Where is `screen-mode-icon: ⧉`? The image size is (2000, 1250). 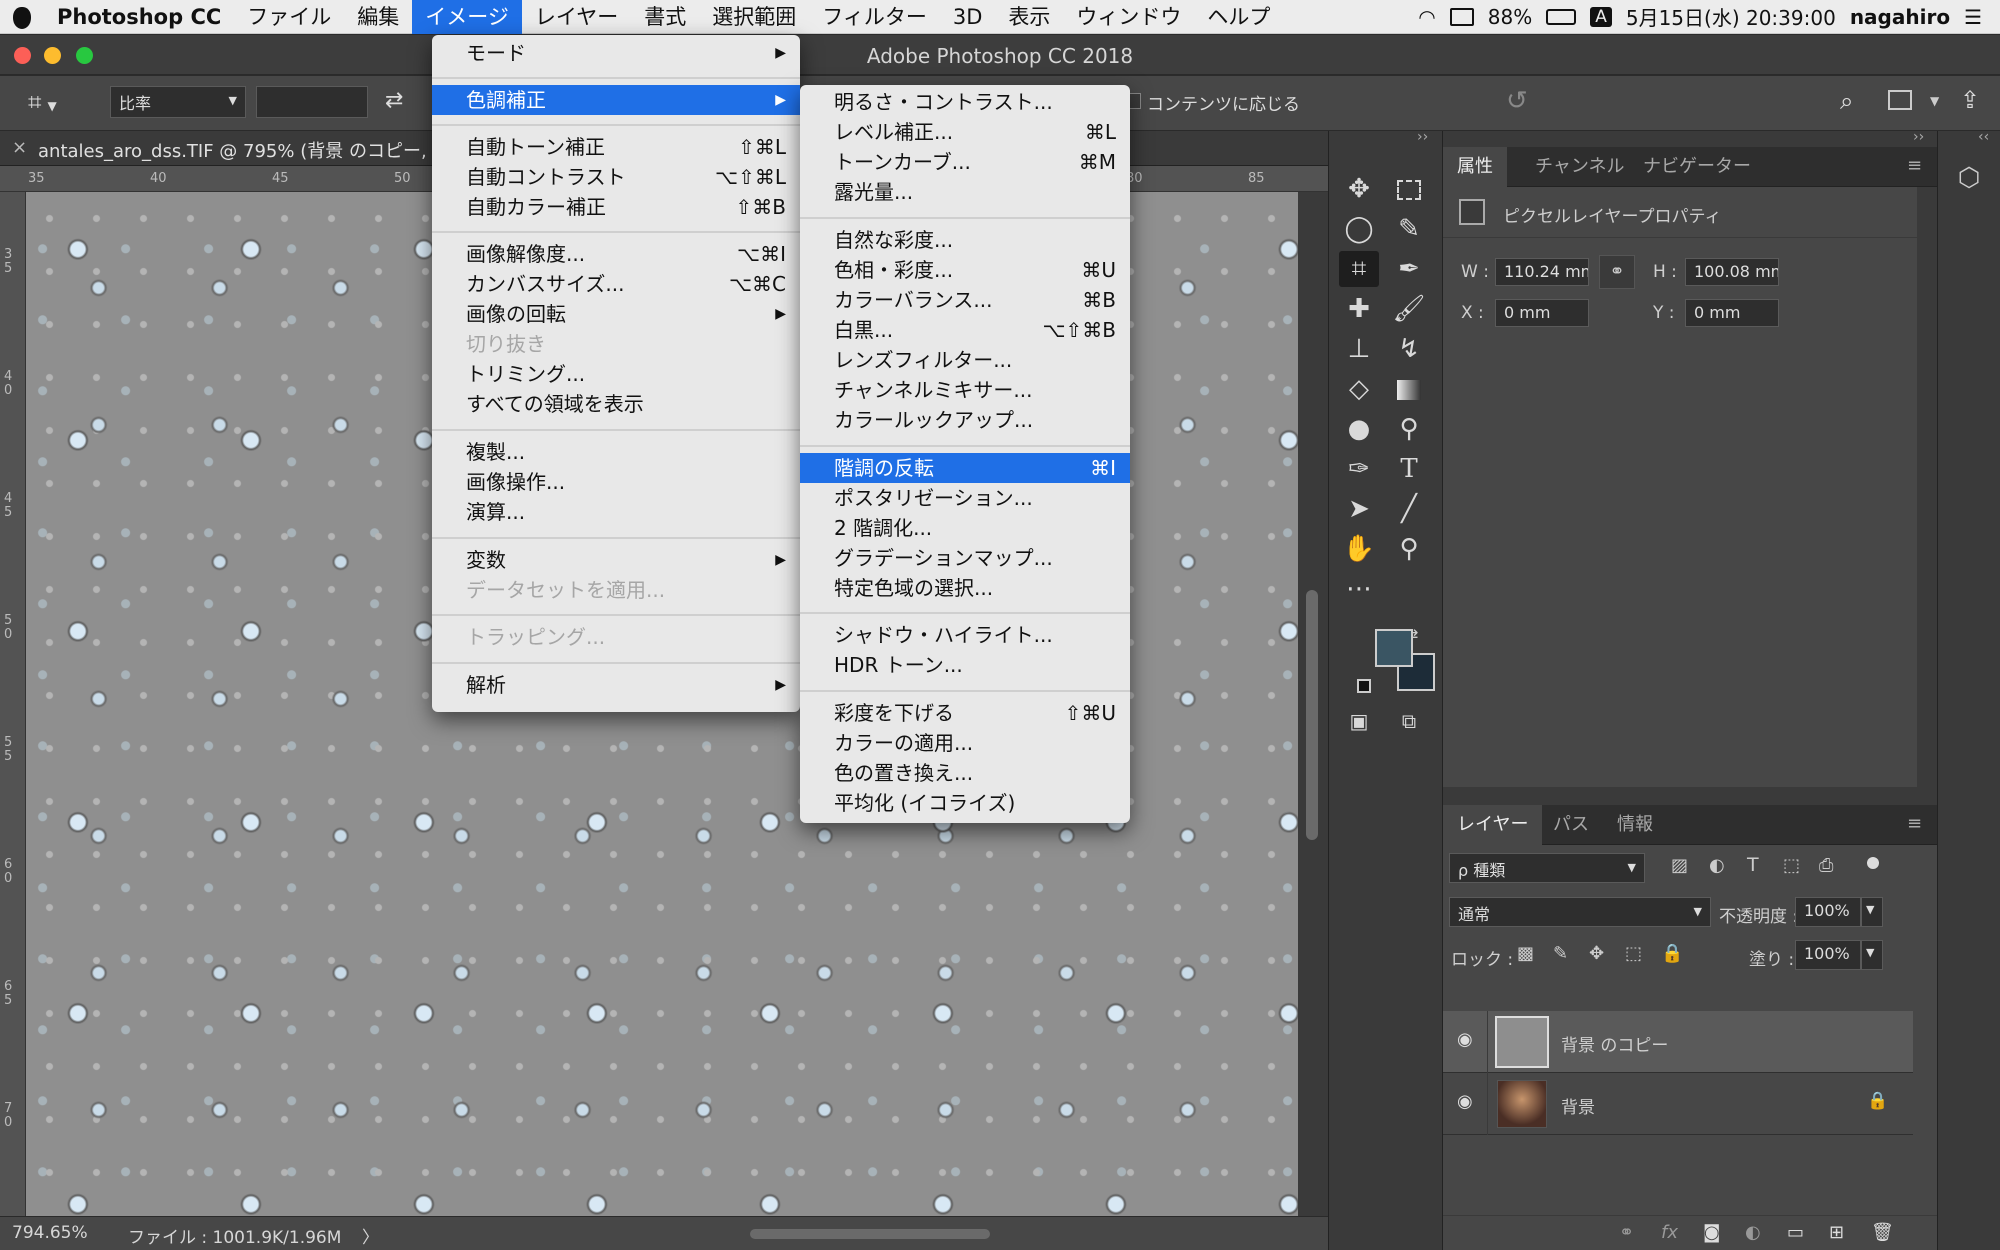 screen-mode-icon: ⧉ is located at coordinates (1409, 721).